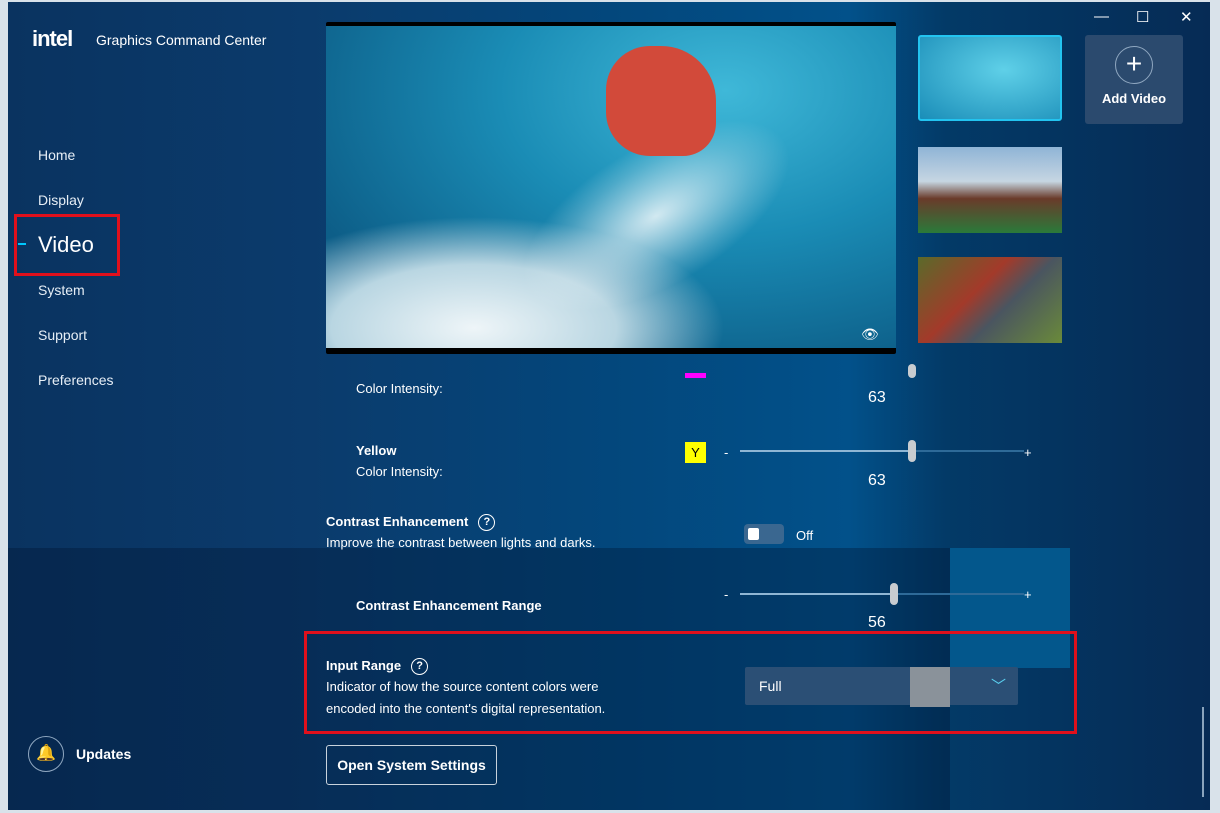 The height and width of the screenshot is (813, 1220). Describe the element at coordinates (877, 397) in the screenshot. I see `magenta-value: 63` at that location.